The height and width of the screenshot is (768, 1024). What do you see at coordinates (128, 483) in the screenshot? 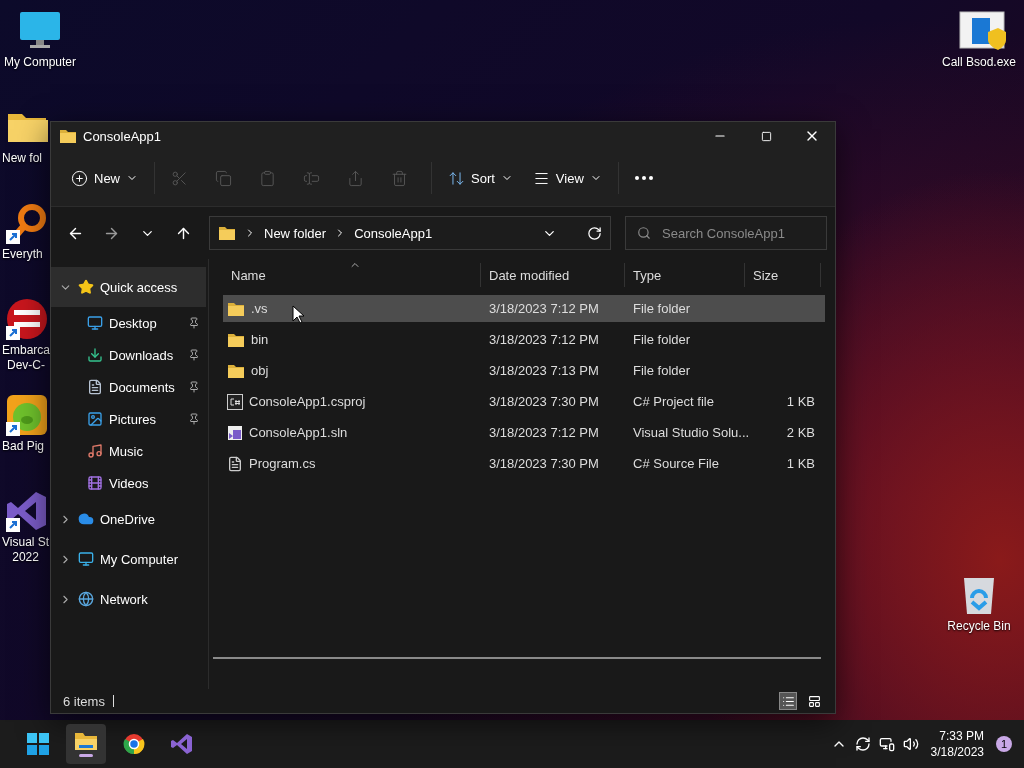
I see `nav-item: Videos` at bounding box center [128, 483].